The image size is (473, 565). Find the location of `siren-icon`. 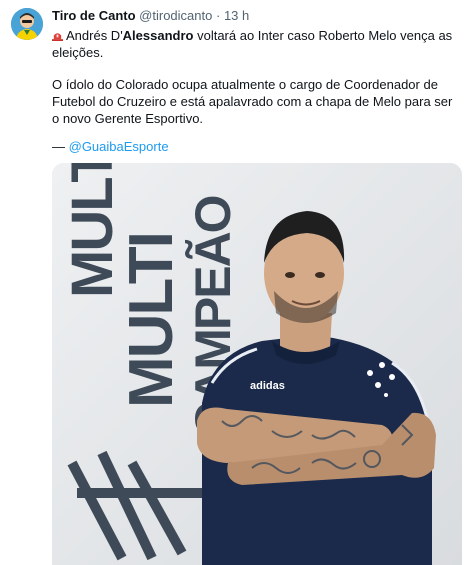

siren-icon is located at coordinates (57, 37).